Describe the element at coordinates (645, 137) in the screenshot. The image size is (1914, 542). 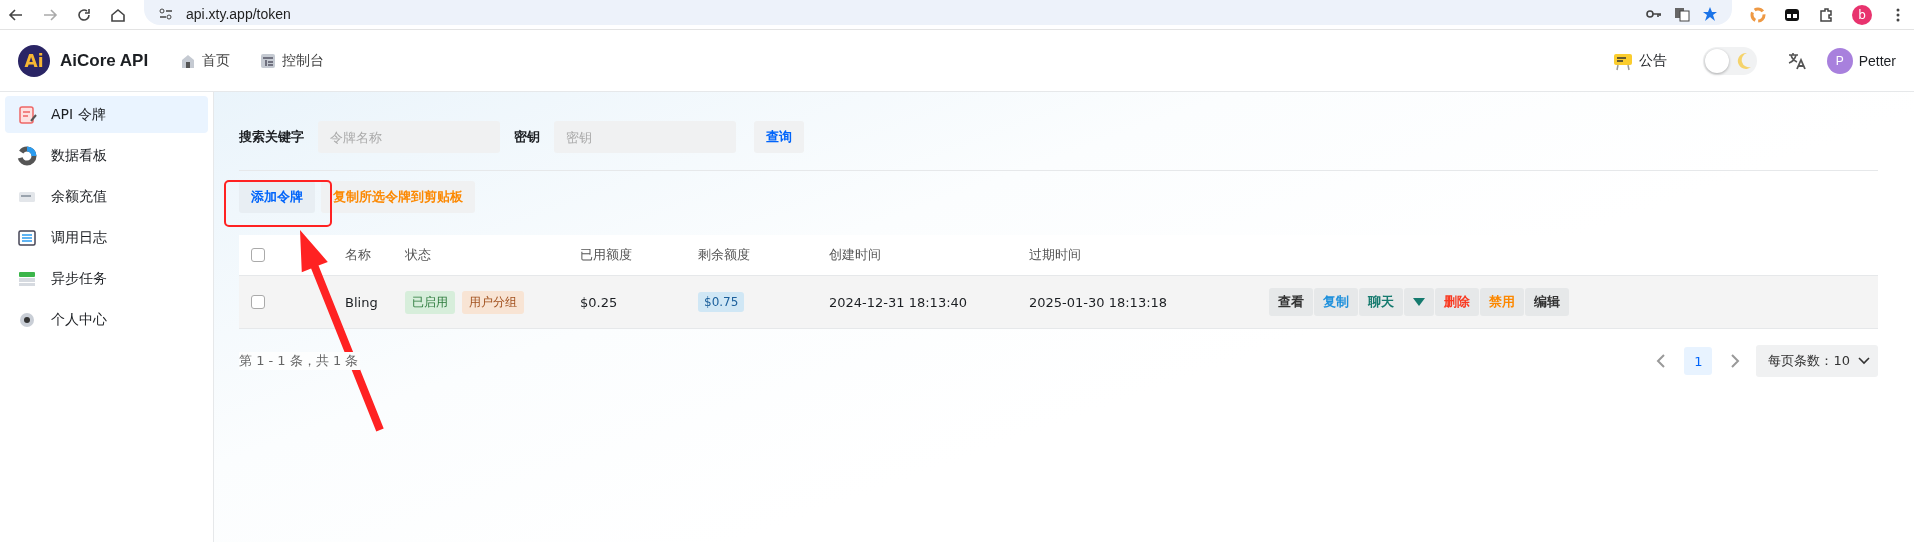
I see `search-field: 密钥` at that location.